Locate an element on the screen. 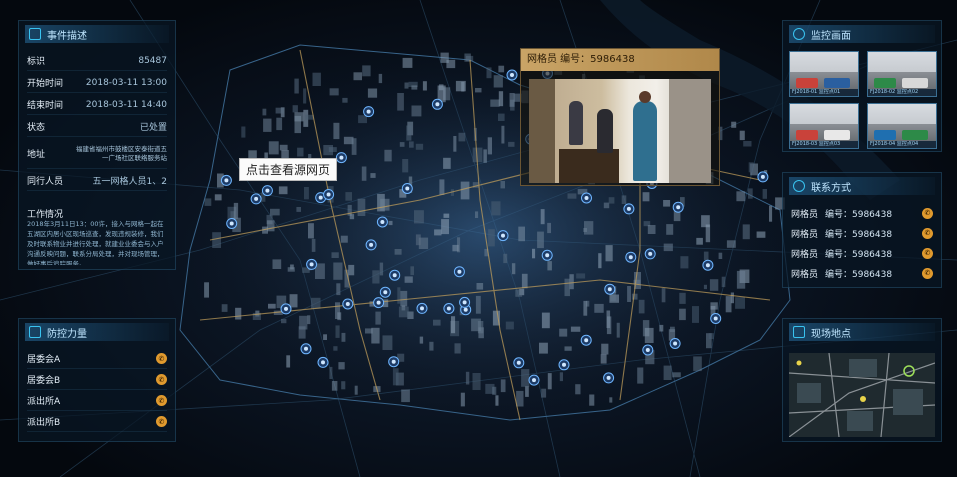  event-field-value: 已处置 is located at coordinates (153, 128).